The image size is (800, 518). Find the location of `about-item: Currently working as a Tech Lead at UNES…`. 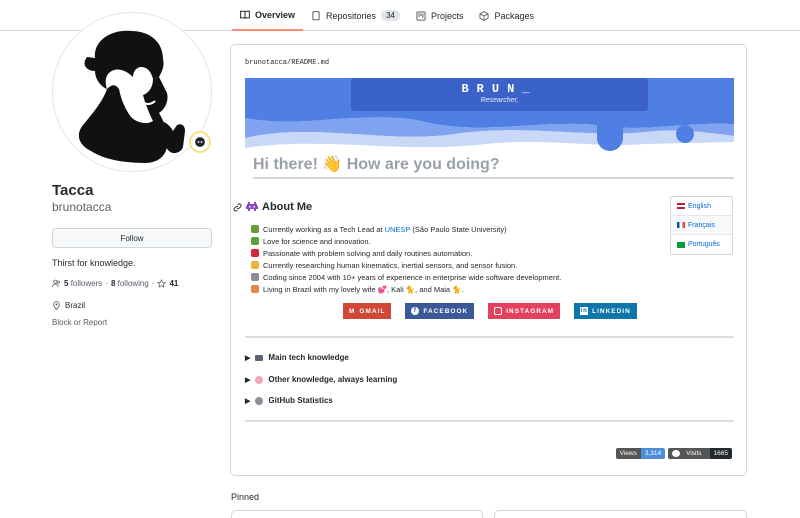

about-item: Currently working as a Tech Lead at UNES… is located at coordinates (406, 229).